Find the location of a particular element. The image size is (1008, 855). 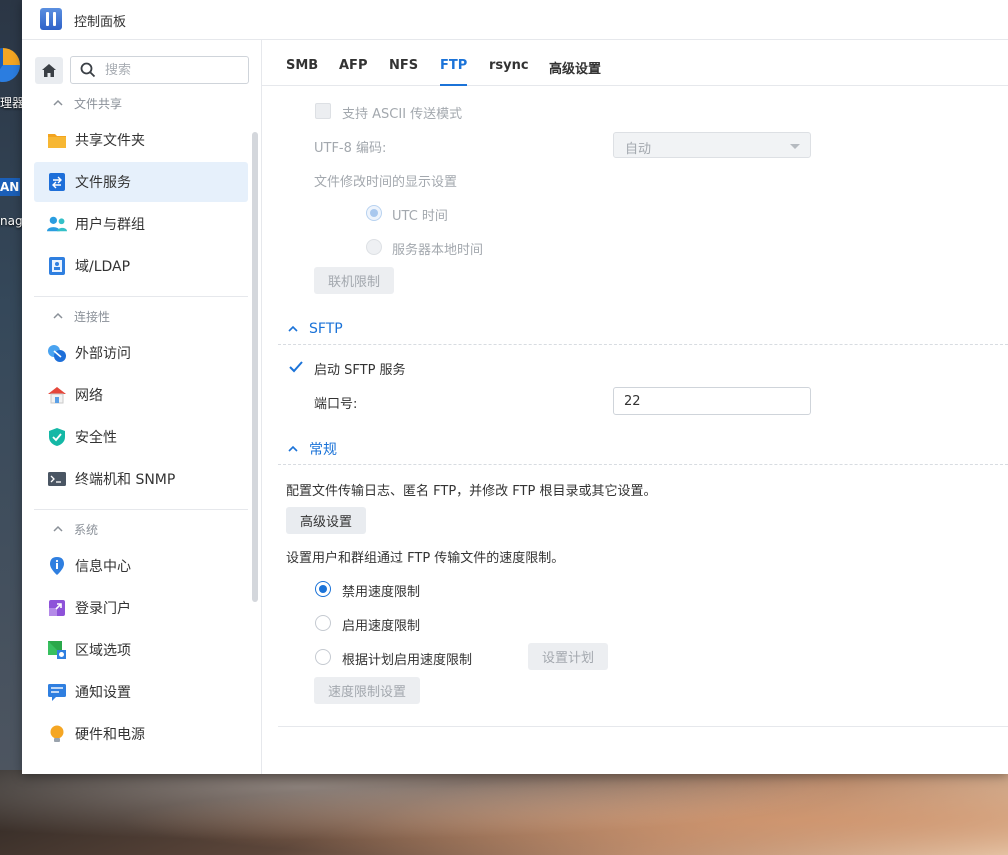

desktop-label-an: AN is located at coordinates (10, 187).